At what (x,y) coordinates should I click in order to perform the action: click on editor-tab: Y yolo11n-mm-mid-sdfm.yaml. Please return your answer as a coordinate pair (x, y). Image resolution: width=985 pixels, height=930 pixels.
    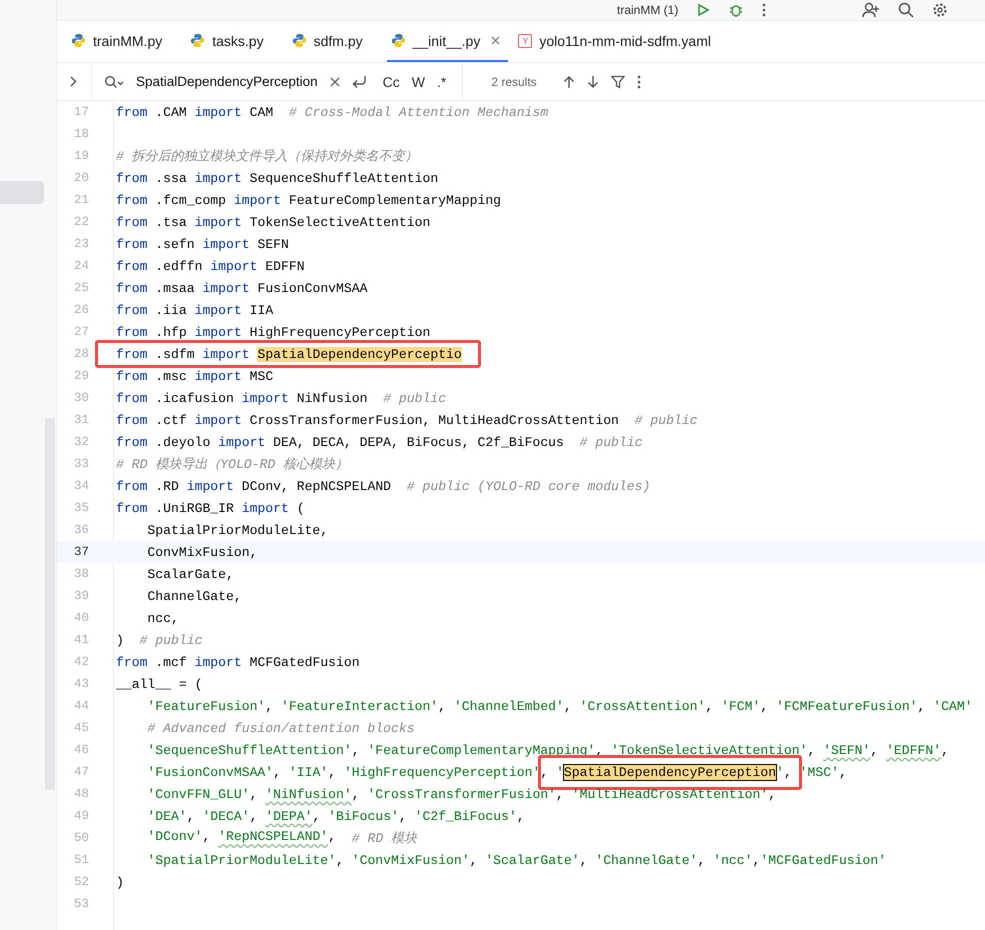
    Looking at the image, I should click on (621, 41).